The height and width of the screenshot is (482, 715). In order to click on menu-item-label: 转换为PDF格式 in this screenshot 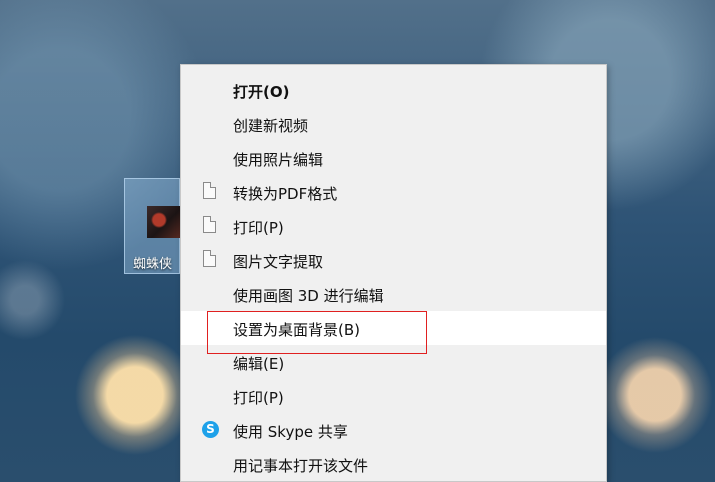, I will do `click(285, 194)`.